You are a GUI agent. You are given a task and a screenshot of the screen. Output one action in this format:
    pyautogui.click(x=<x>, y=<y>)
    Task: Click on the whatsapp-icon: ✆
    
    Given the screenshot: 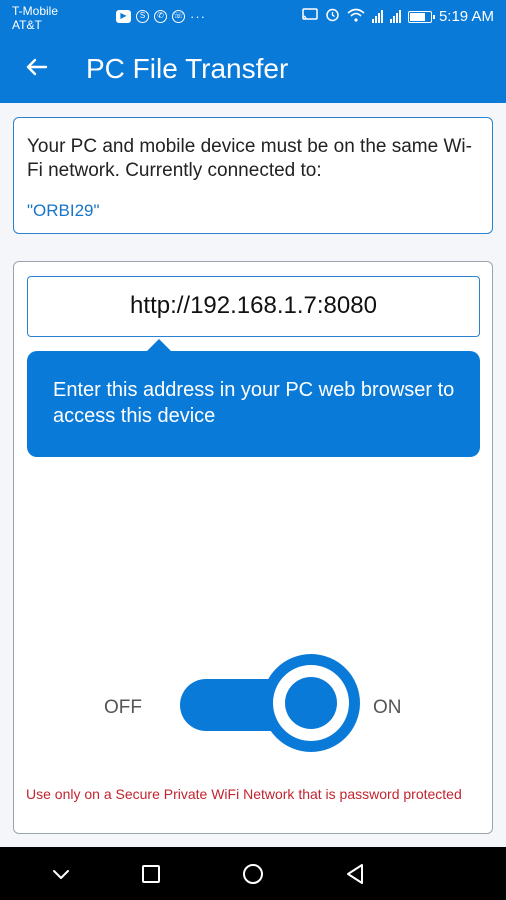 What is the action you would take?
    pyautogui.click(x=160, y=16)
    